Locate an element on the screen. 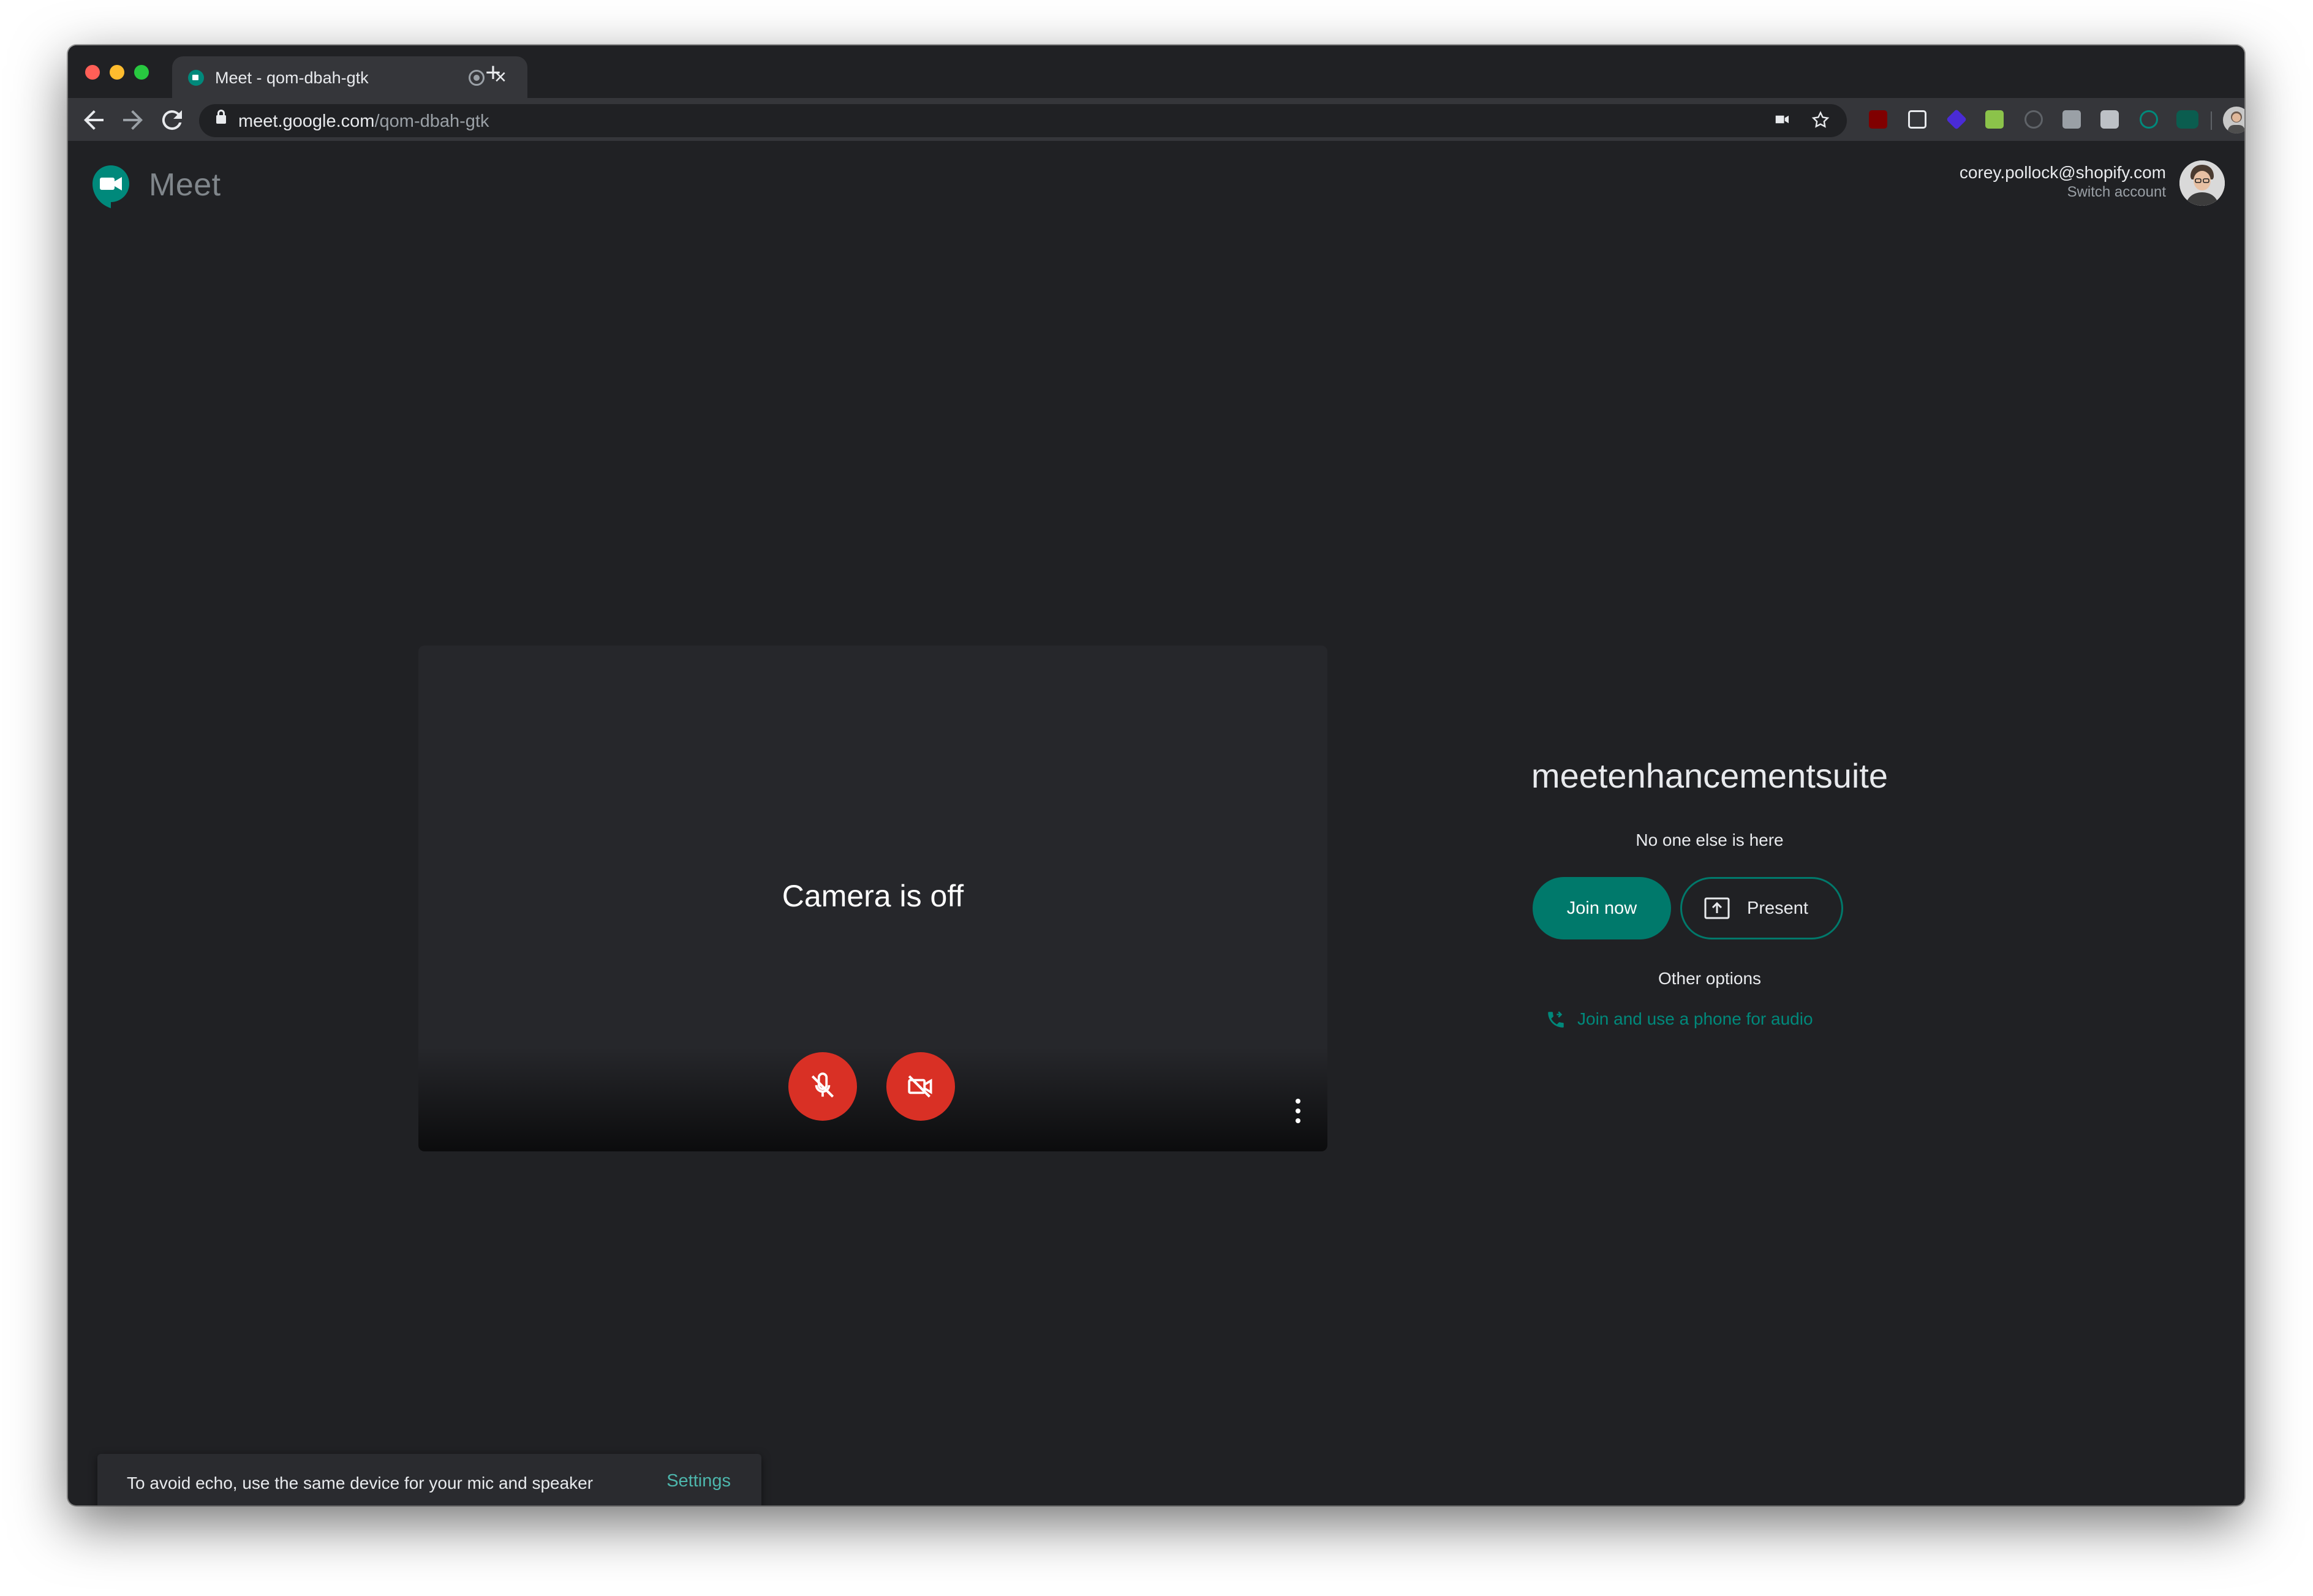  video-preview: Camera is off is located at coordinates (873, 898).